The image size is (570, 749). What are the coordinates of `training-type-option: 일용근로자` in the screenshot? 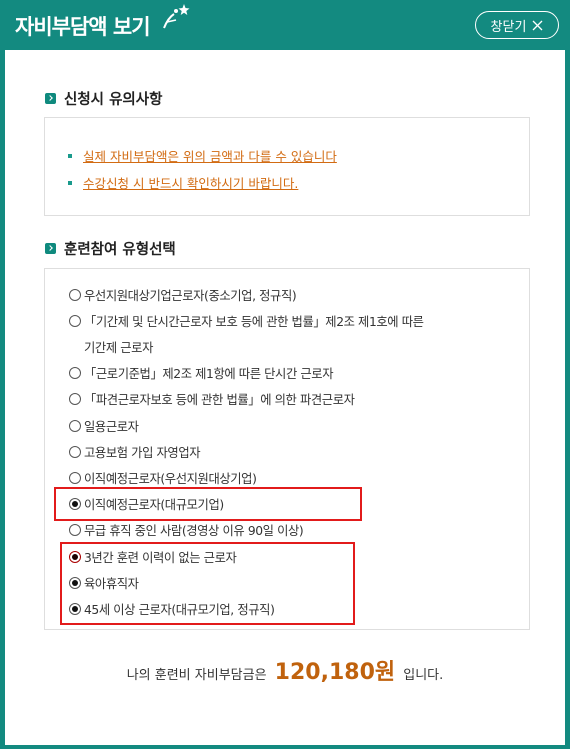 It's located at (104, 426).